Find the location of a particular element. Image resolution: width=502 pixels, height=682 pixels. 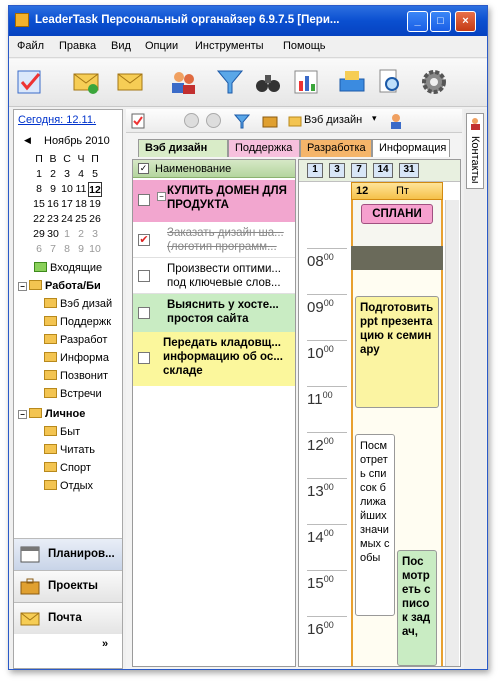

view-31-days-button: 31 is located at coordinates (409, 170).